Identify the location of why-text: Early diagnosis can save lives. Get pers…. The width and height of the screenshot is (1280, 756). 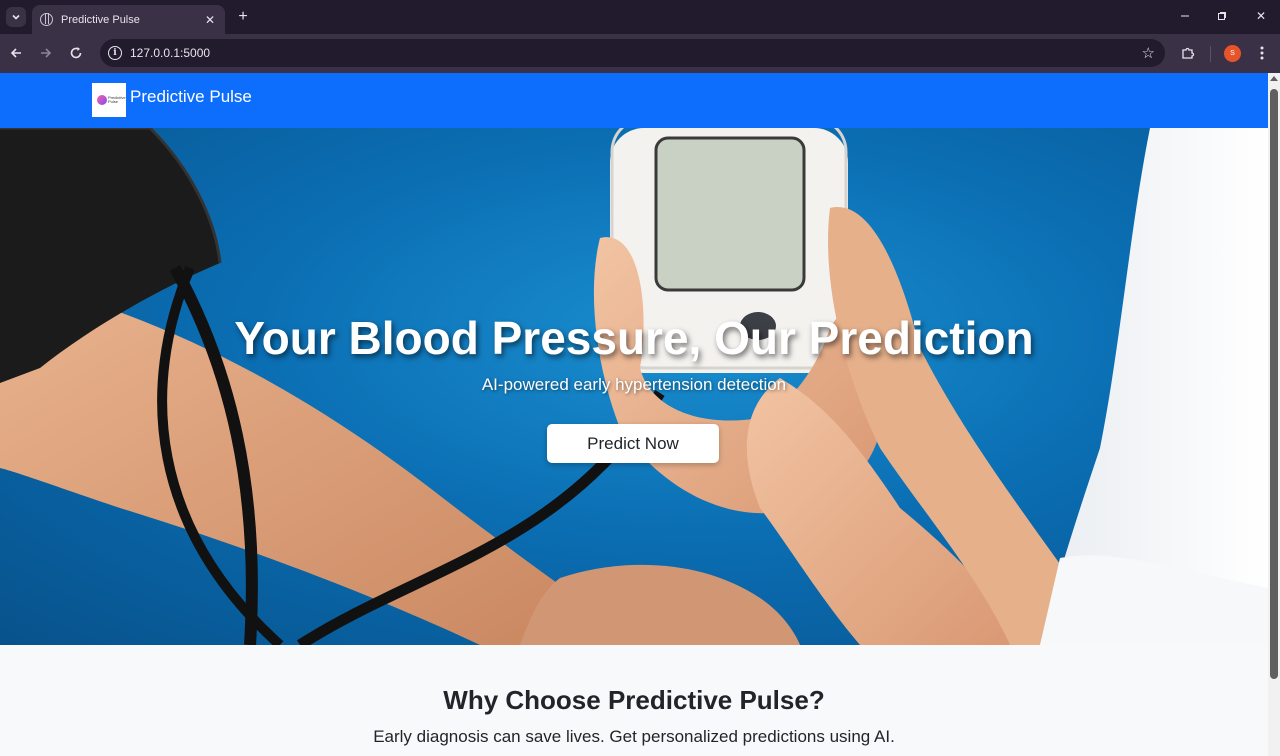
(634, 736).